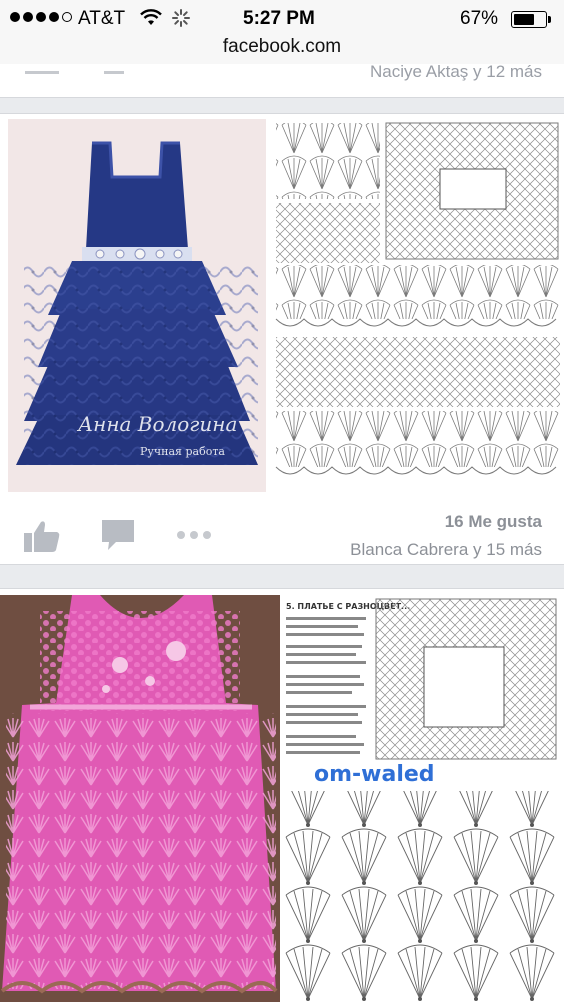  I want to click on previous-post-footer: Naciye Aktaş y 12 más, so click(282, 81).